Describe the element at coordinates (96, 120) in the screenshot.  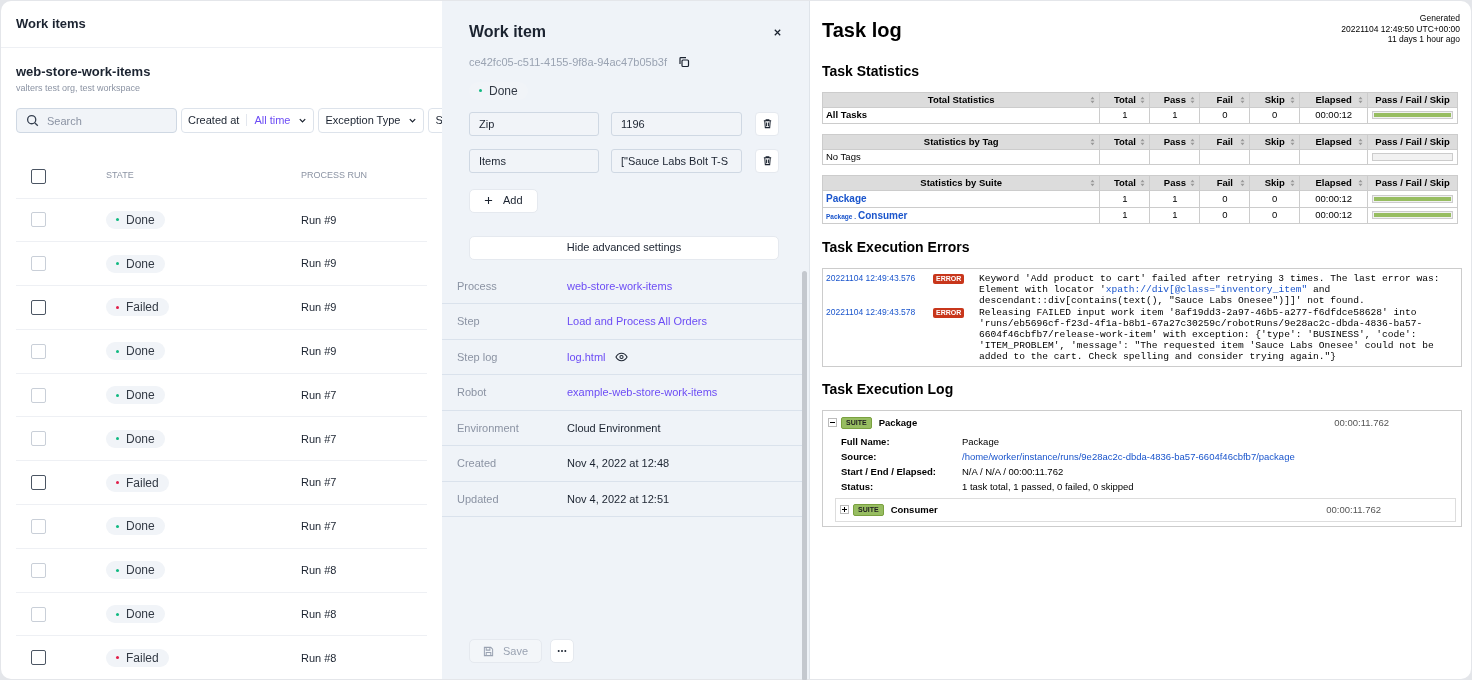
I see `search-field: Search` at that location.